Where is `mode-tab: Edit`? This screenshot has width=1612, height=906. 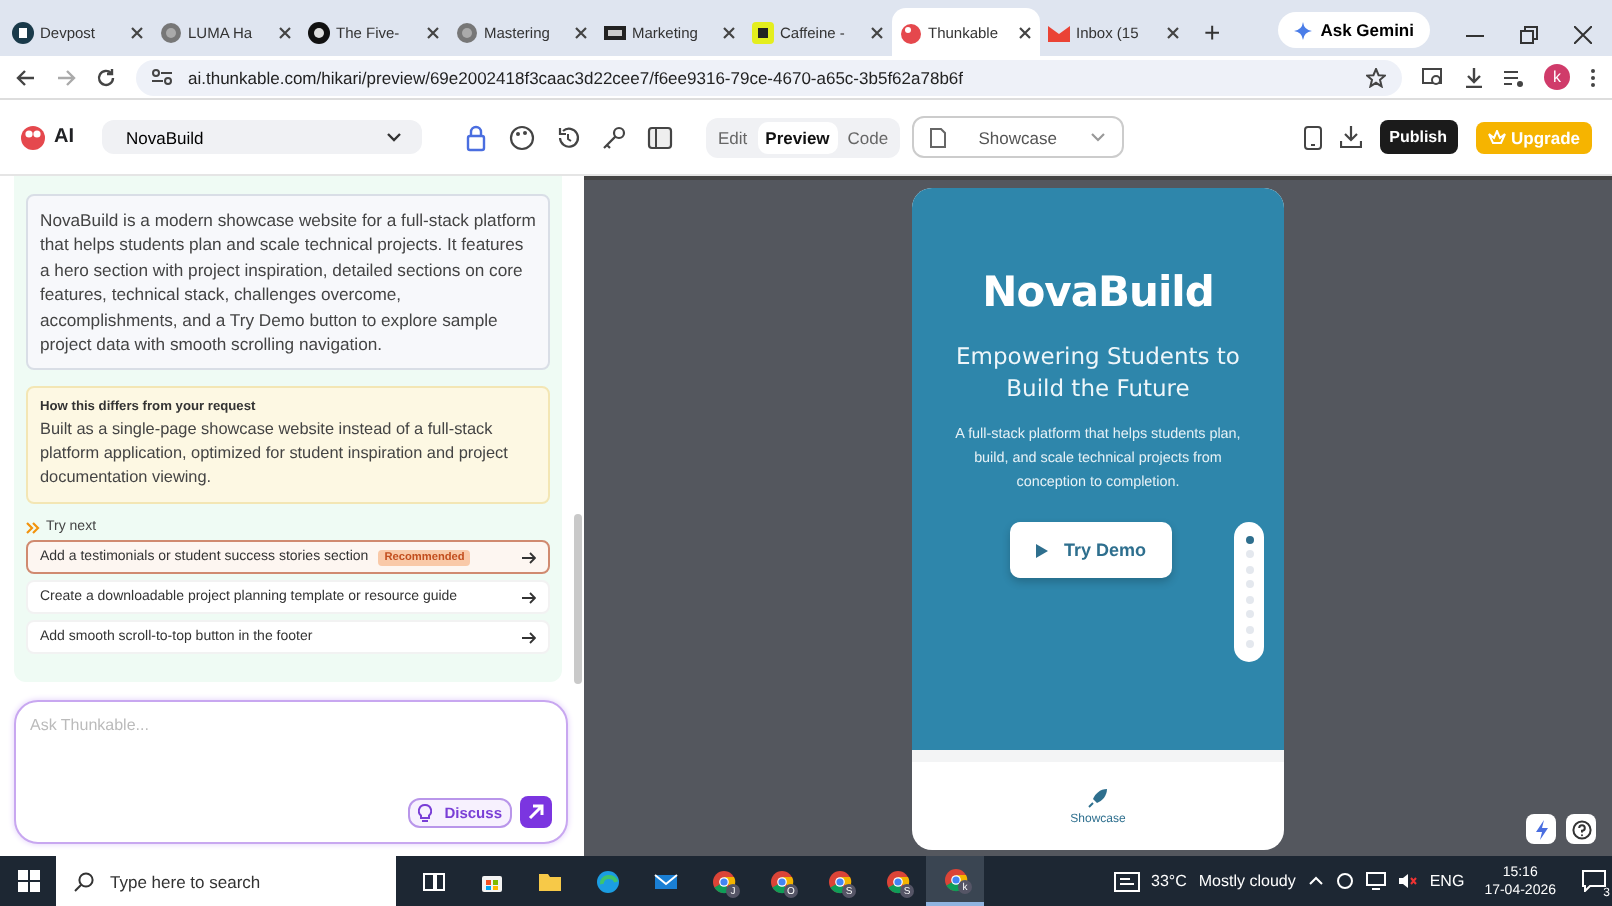 mode-tab: Edit is located at coordinates (733, 137).